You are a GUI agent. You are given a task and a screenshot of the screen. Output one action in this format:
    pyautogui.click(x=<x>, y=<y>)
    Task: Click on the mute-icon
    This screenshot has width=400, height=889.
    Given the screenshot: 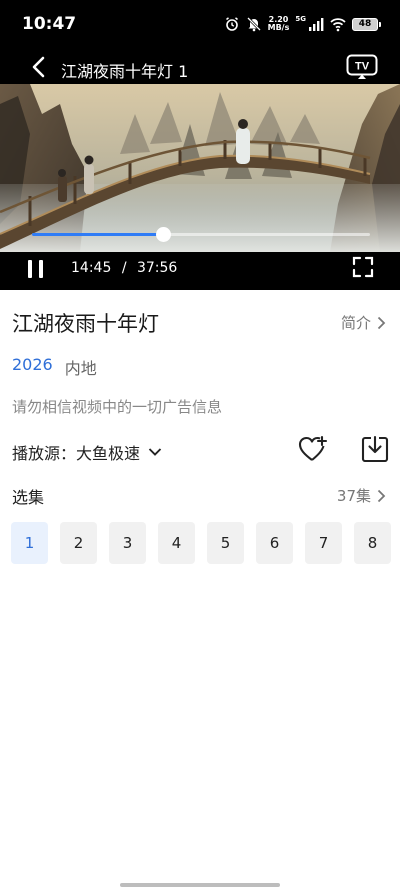 What is the action you would take?
    pyautogui.click(x=253, y=24)
    